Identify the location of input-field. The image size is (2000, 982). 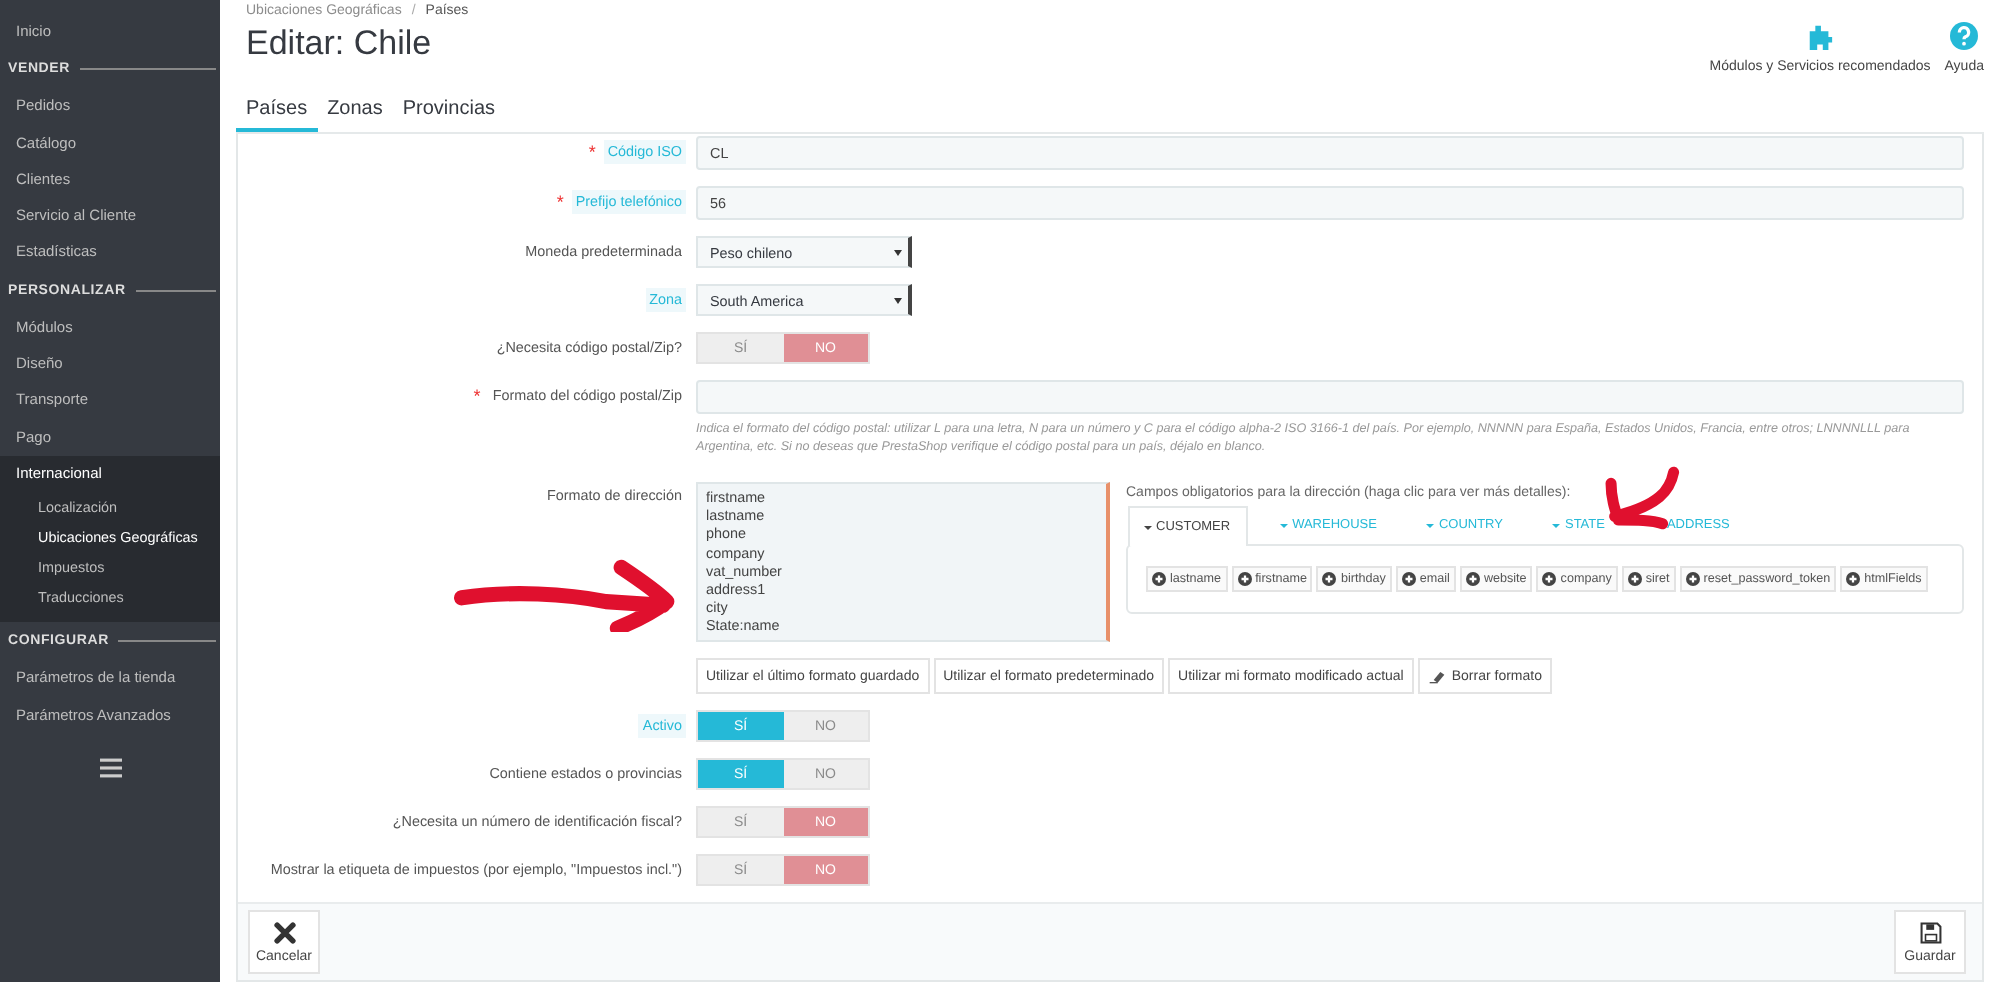
(1330, 397).